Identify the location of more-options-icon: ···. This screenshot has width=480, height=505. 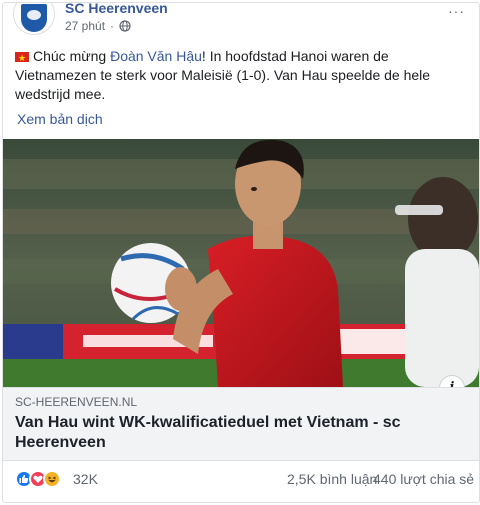
(456, 11).